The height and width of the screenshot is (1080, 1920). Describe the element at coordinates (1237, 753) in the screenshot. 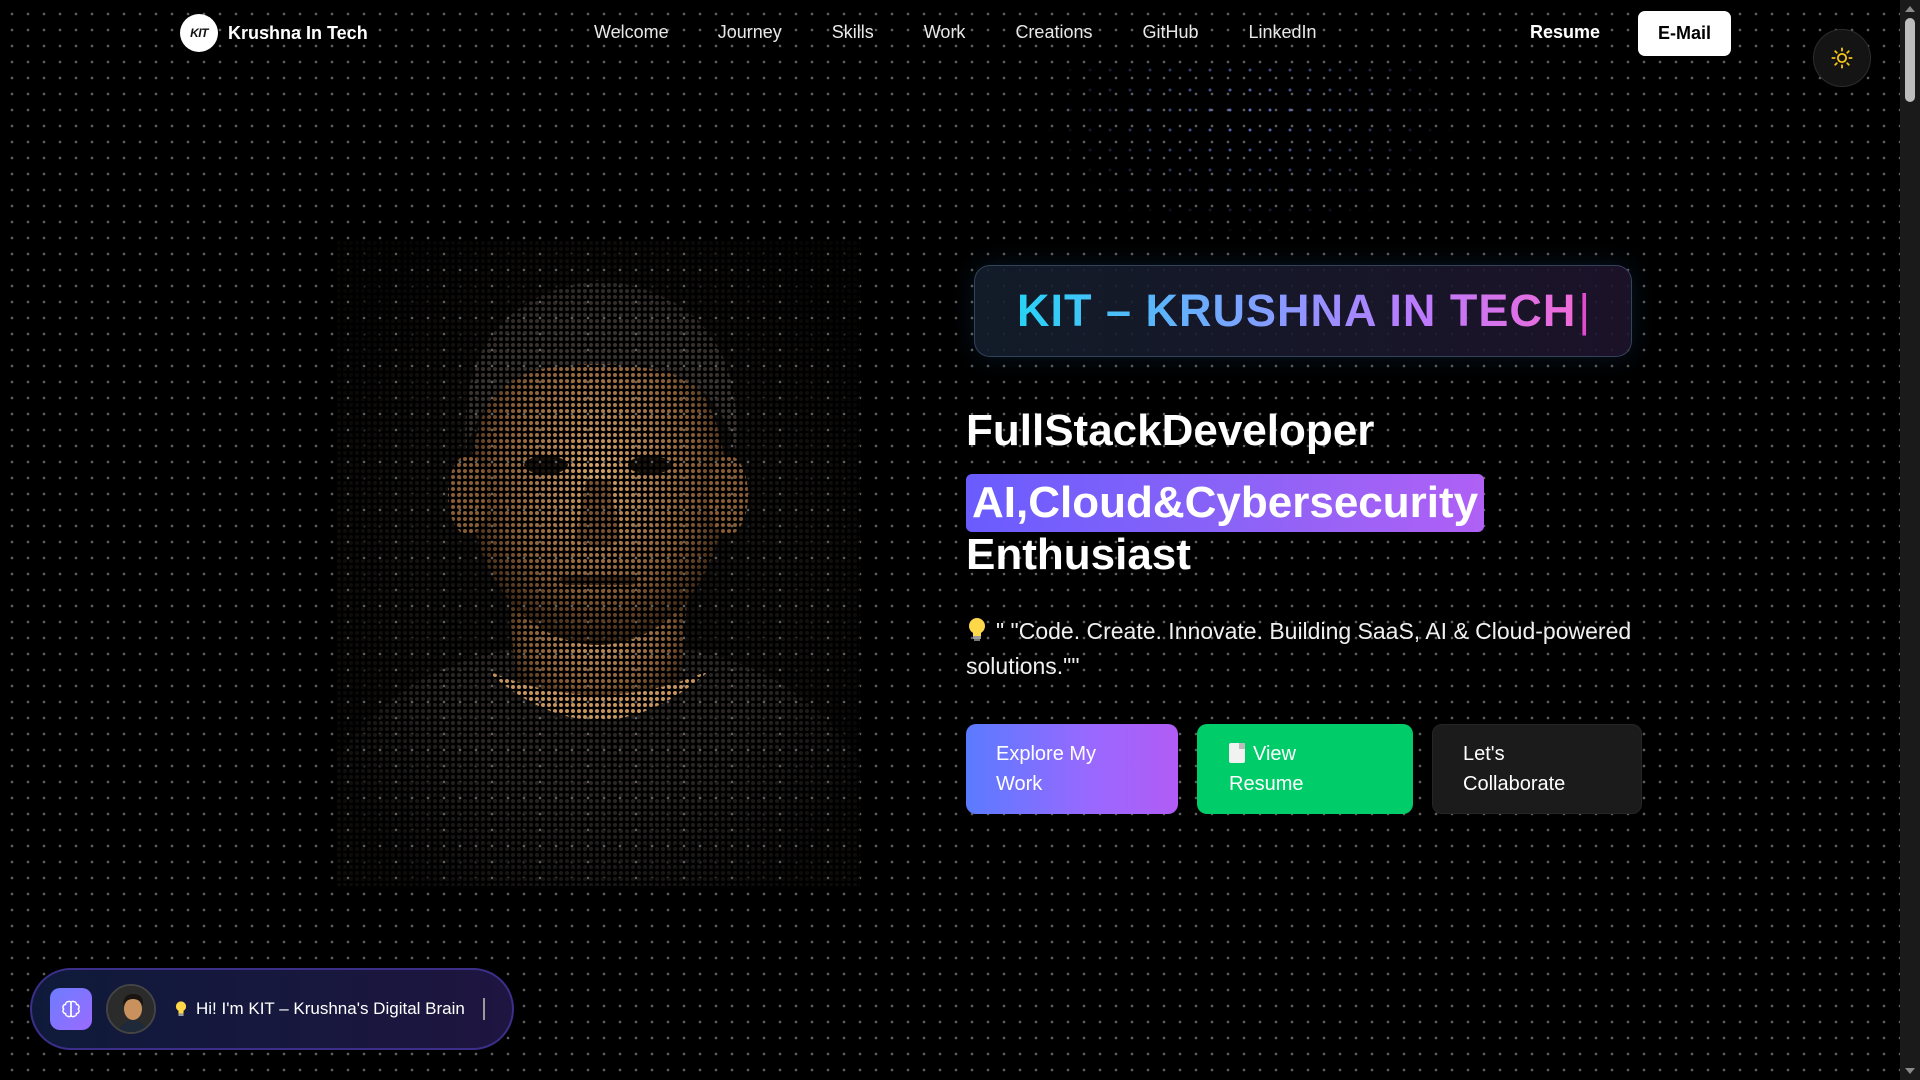

I see `document-icon` at that location.